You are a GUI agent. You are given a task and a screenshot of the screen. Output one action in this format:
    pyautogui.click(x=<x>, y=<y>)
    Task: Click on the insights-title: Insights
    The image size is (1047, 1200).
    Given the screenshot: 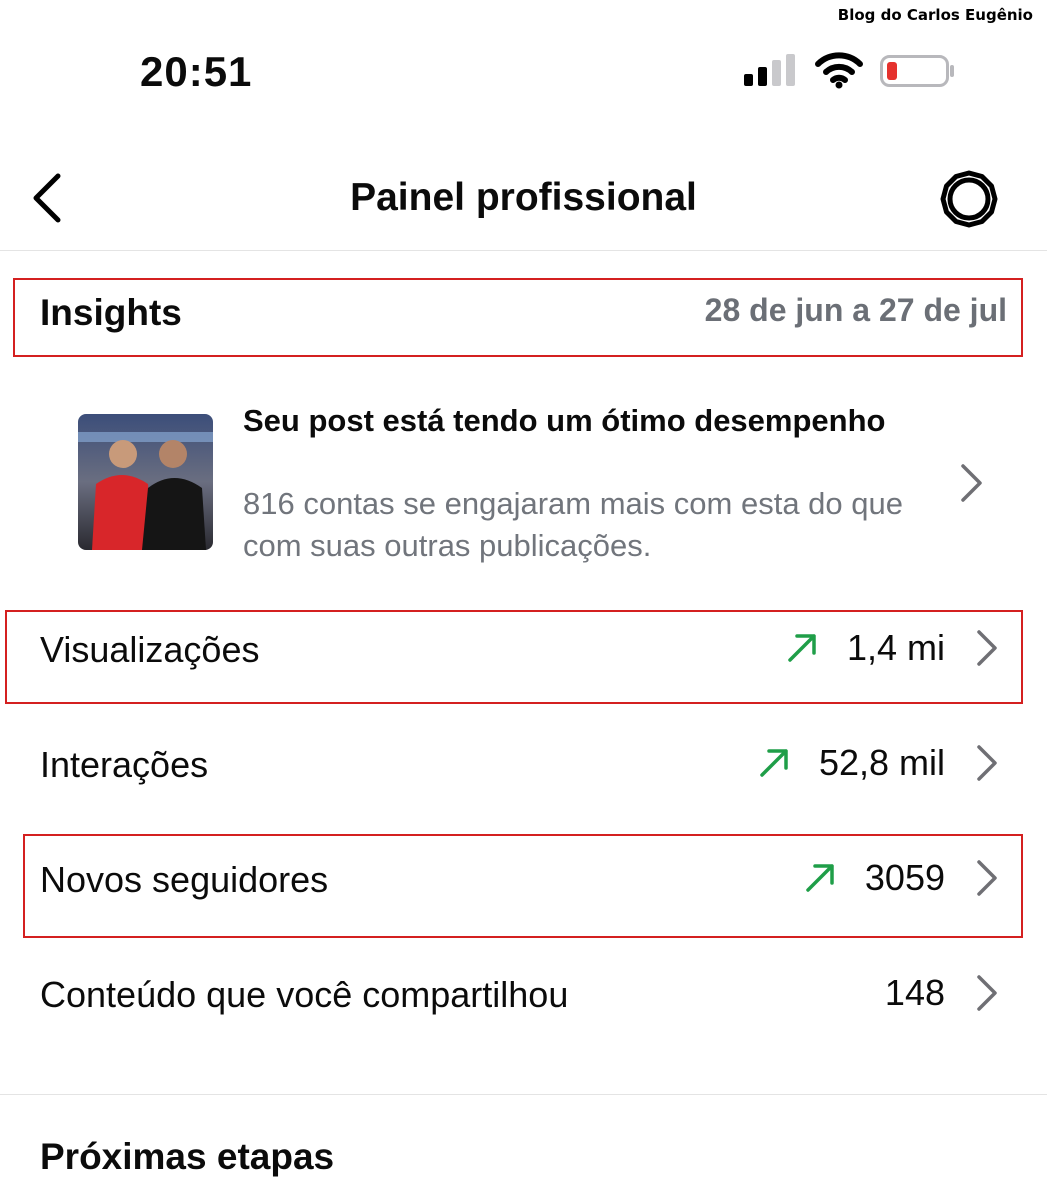 What is the action you would take?
    pyautogui.click(x=111, y=312)
    